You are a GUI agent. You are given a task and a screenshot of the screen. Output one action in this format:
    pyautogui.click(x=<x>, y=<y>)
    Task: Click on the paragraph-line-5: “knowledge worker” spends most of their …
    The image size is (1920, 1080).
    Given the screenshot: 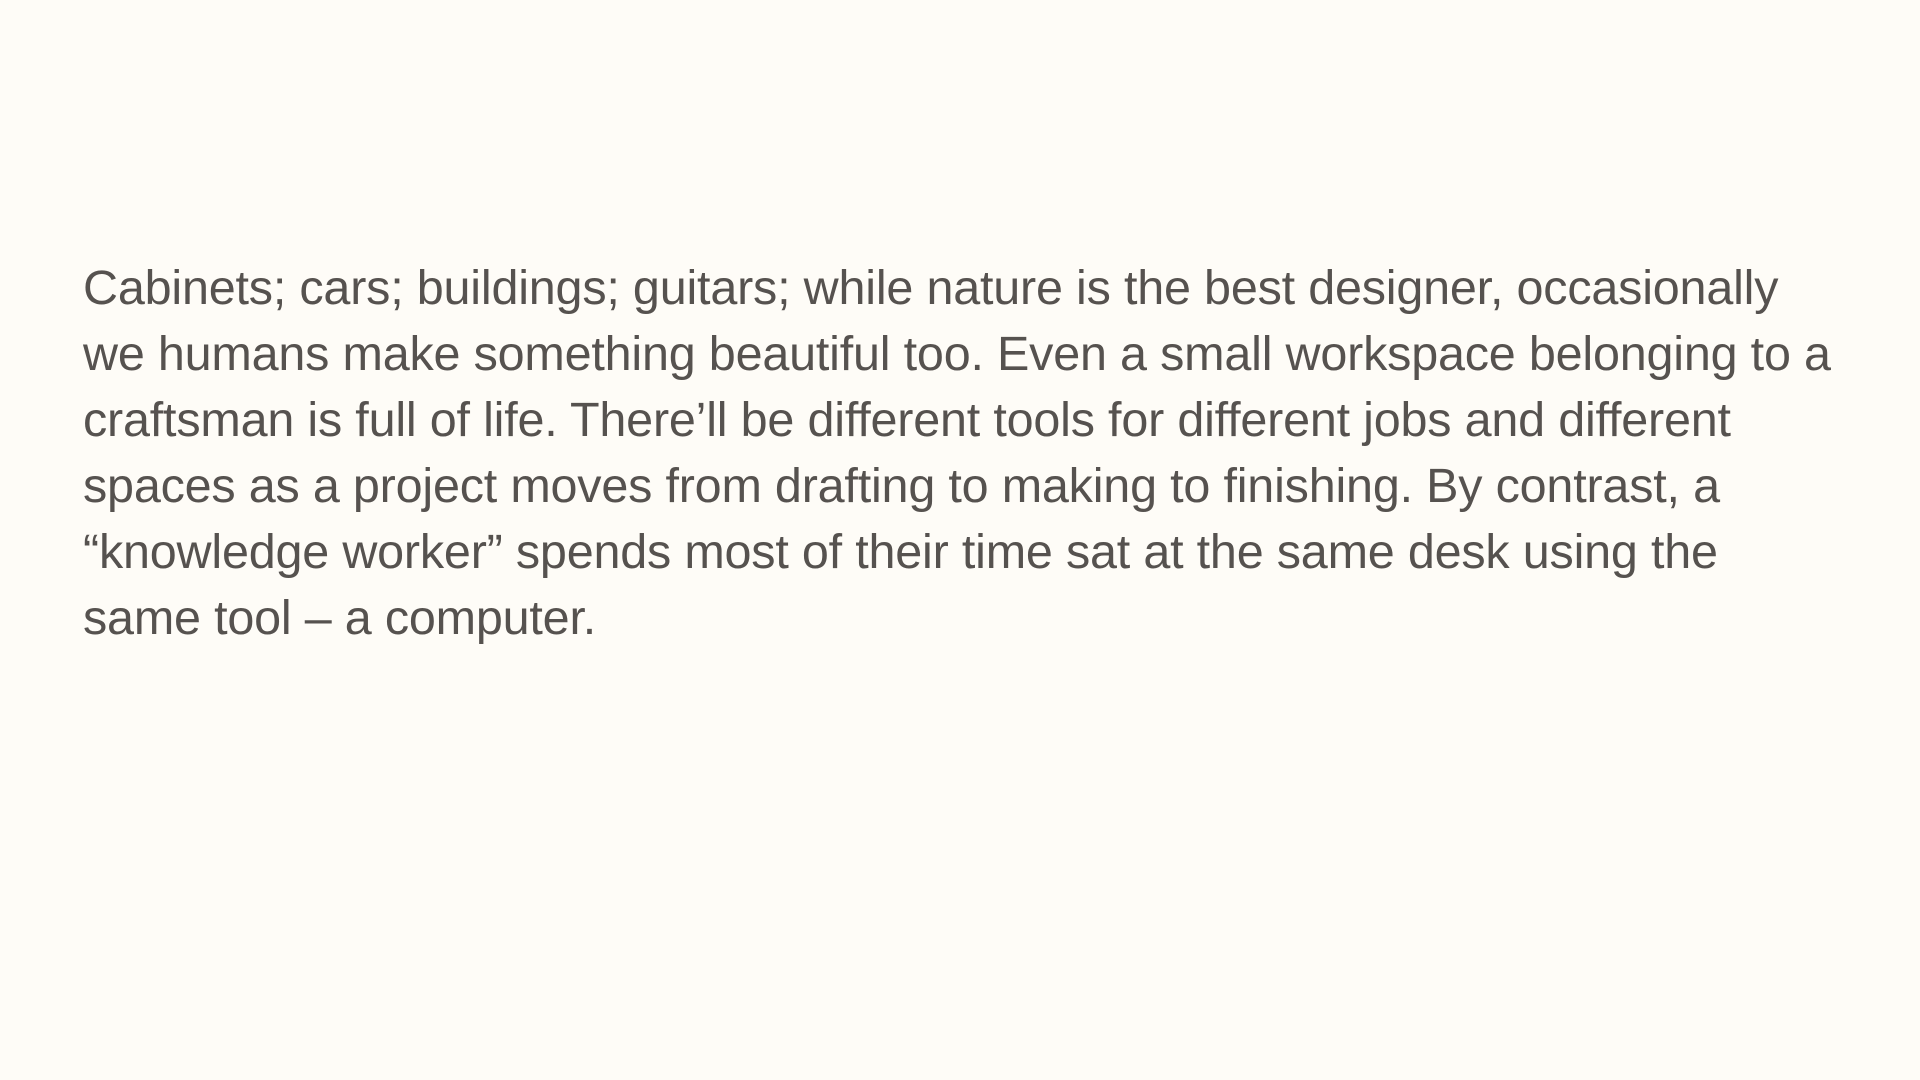 What is the action you would take?
    pyautogui.click(x=900, y=552)
    